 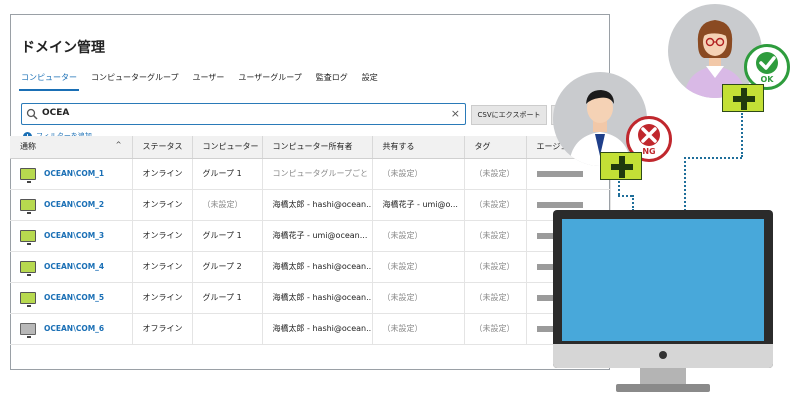 What do you see at coordinates (71, 267) in the screenshot?
I see `row-name-cell: OCEAN\COM_4` at bounding box center [71, 267].